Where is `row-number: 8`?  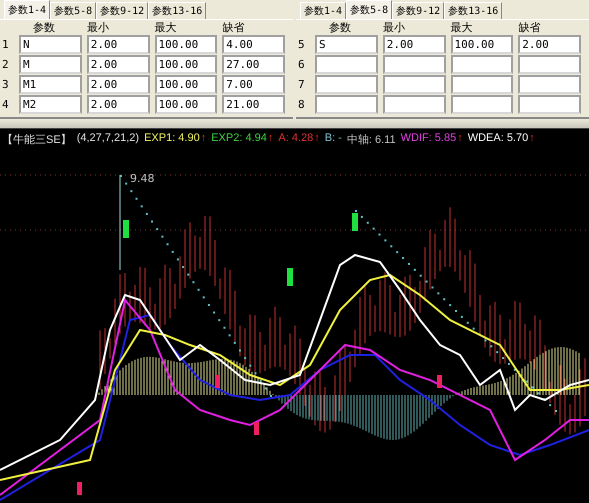 row-number: 8 is located at coordinates (302, 104).